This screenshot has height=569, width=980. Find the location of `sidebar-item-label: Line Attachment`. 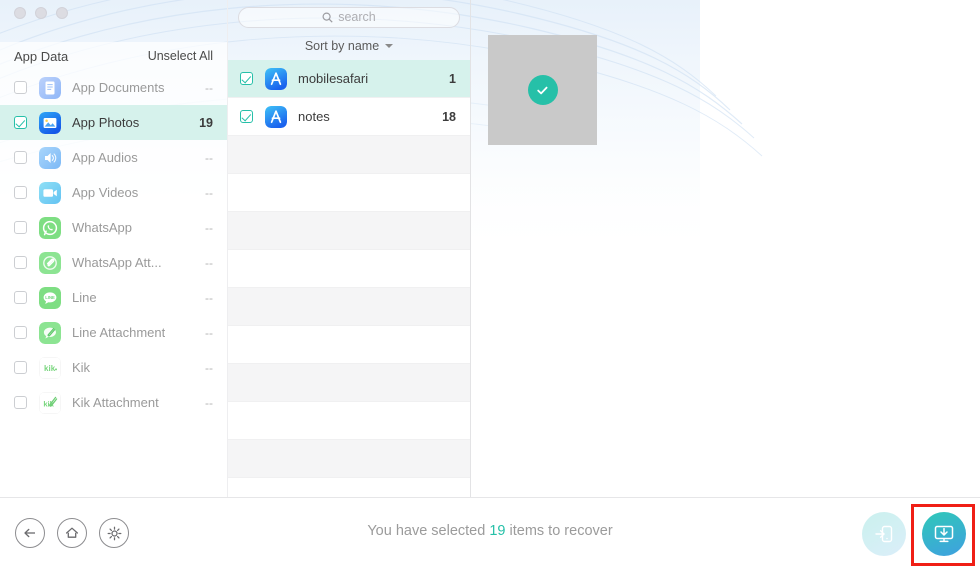

sidebar-item-label: Line Attachment is located at coordinates (119, 332).